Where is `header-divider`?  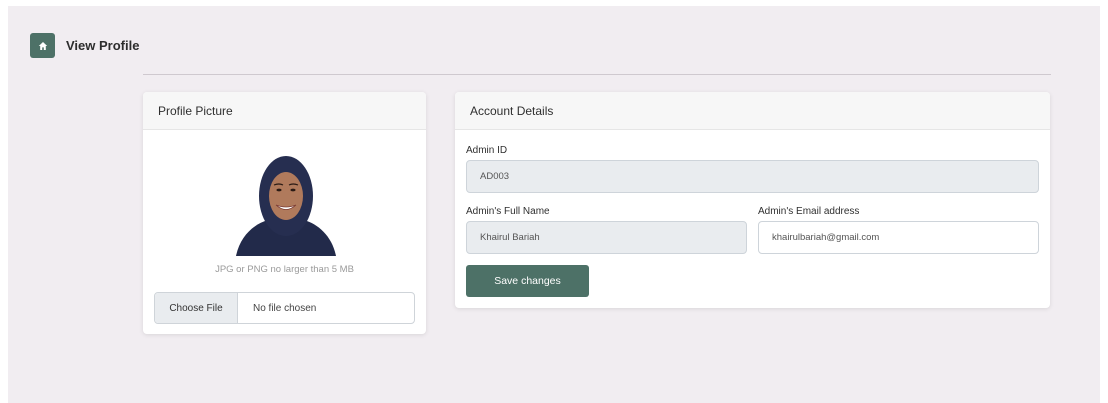
header-divider is located at coordinates (597, 74).